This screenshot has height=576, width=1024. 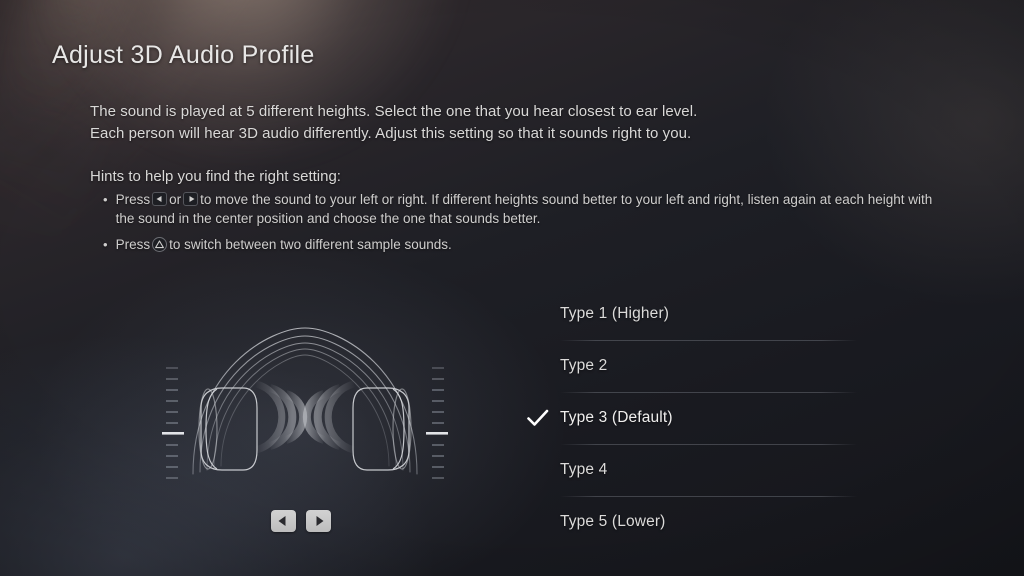 What do you see at coordinates (283, 521) in the screenshot?
I see `dpad-left-button` at bounding box center [283, 521].